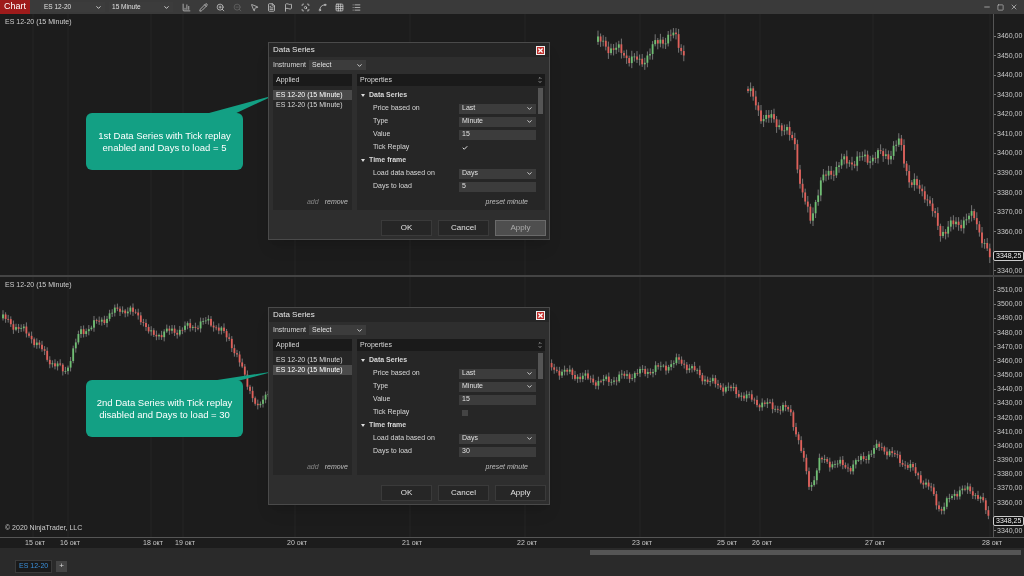 The width and height of the screenshot is (1024, 576). Describe the element at coordinates (520, 493) in the screenshot. I see `dialog-button: Apply` at that location.